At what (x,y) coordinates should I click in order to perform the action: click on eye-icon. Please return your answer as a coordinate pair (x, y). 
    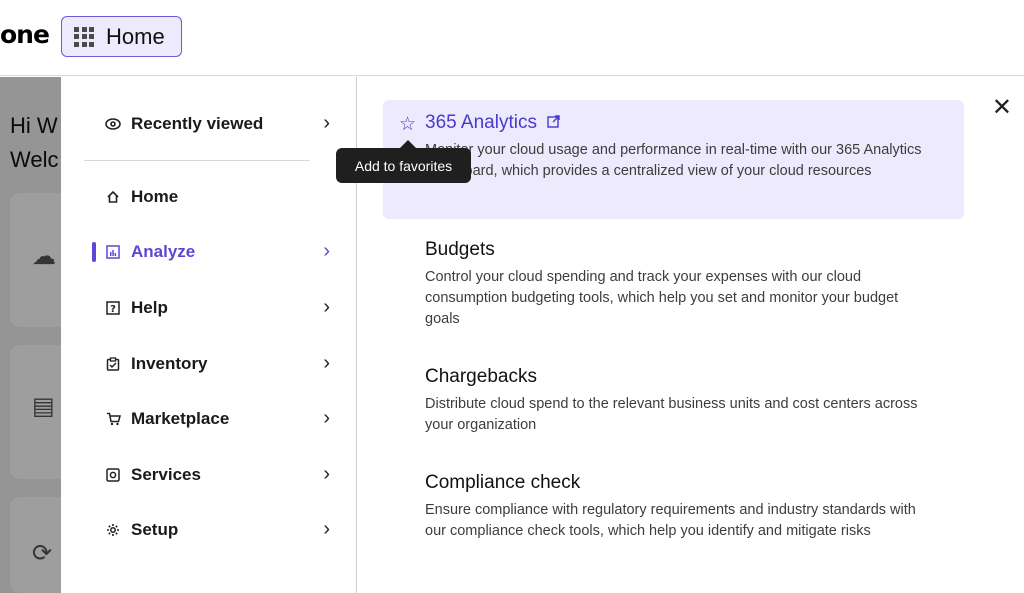
    Looking at the image, I should click on (113, 124).